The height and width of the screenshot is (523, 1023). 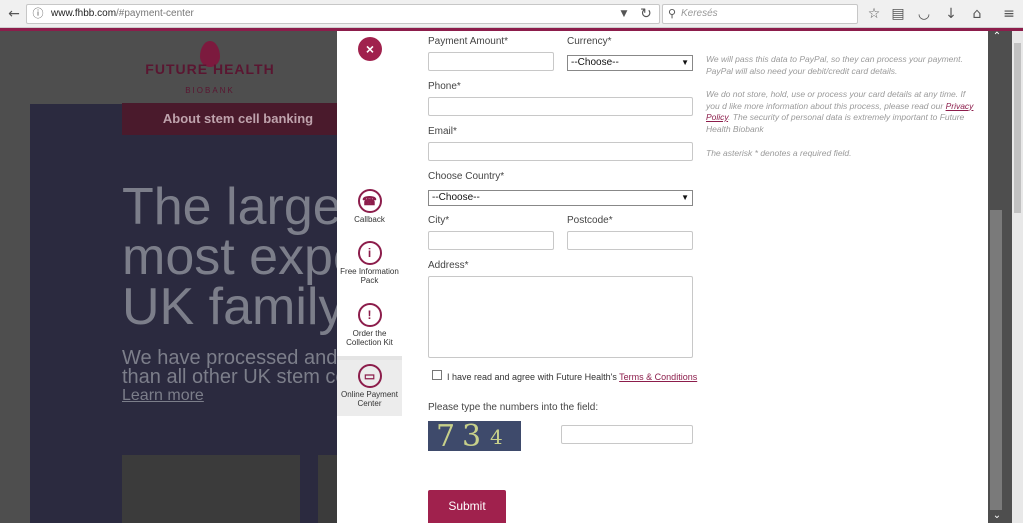 What do you see at coordinates (468, 41) in the screenshot?
I see `payment-amount-label: Payment Amount*` at bounding box center [468, 41].